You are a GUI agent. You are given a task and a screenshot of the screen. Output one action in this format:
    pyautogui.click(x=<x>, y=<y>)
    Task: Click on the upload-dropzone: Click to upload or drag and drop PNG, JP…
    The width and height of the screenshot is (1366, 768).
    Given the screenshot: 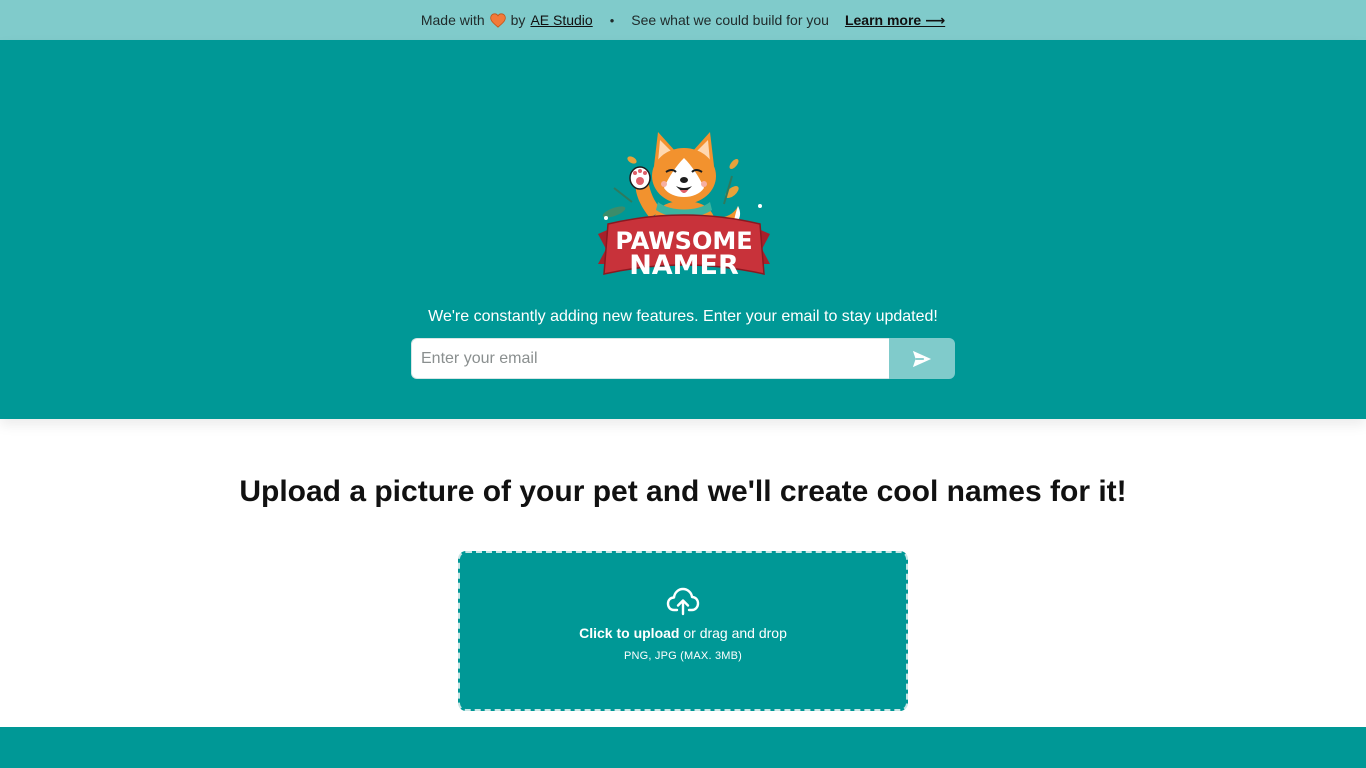 What is the action you would take?
    pyautogui.click(x=683, y=631)
    